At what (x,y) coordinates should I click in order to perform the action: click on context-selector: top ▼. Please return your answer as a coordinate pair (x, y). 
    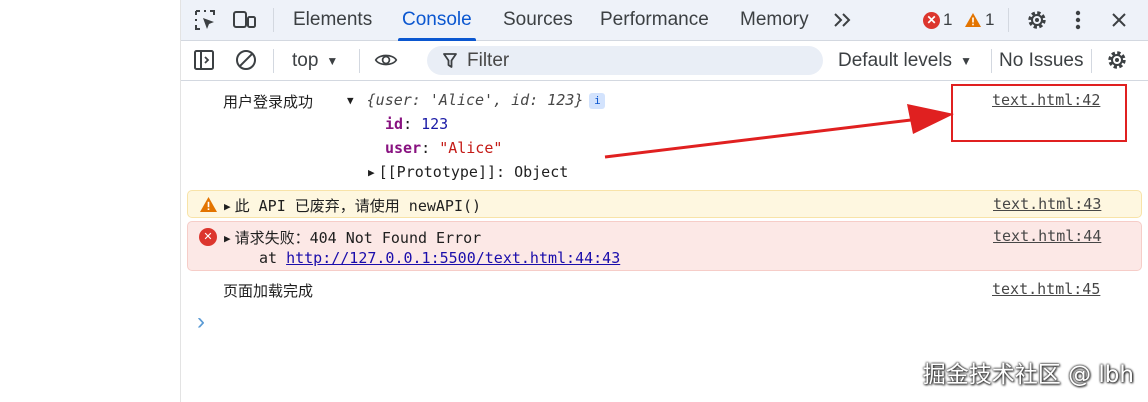
    Looking at the image, I should click on (315, 60).